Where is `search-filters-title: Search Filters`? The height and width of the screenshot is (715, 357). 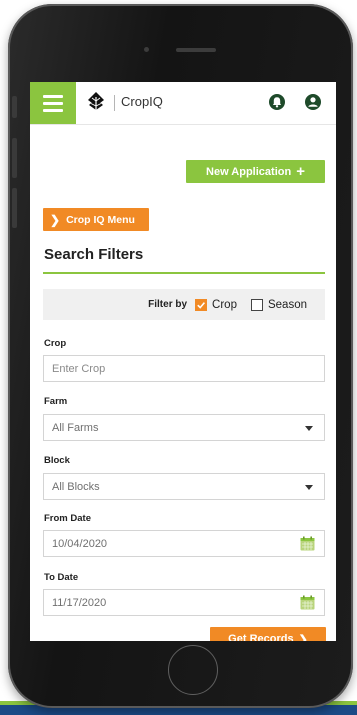 search-filters-title: Search Filters is located at coordinates (94, 254).